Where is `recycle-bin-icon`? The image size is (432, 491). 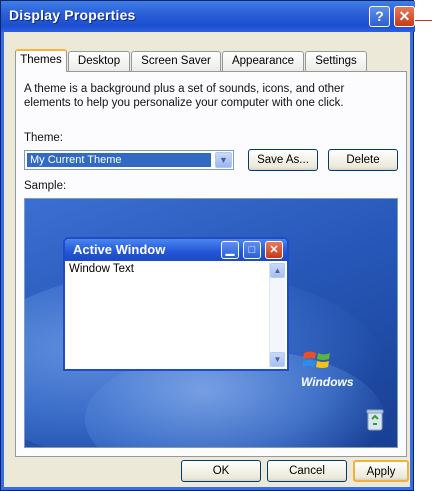 recycle-bin-icon is located at coordinates (375, 420).